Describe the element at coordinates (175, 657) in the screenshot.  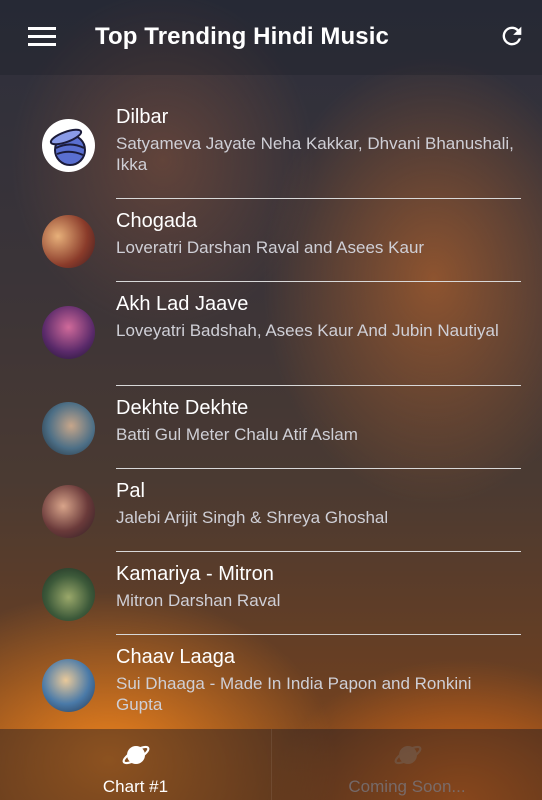
I see `song-title: Chaav Laaga` at that location.